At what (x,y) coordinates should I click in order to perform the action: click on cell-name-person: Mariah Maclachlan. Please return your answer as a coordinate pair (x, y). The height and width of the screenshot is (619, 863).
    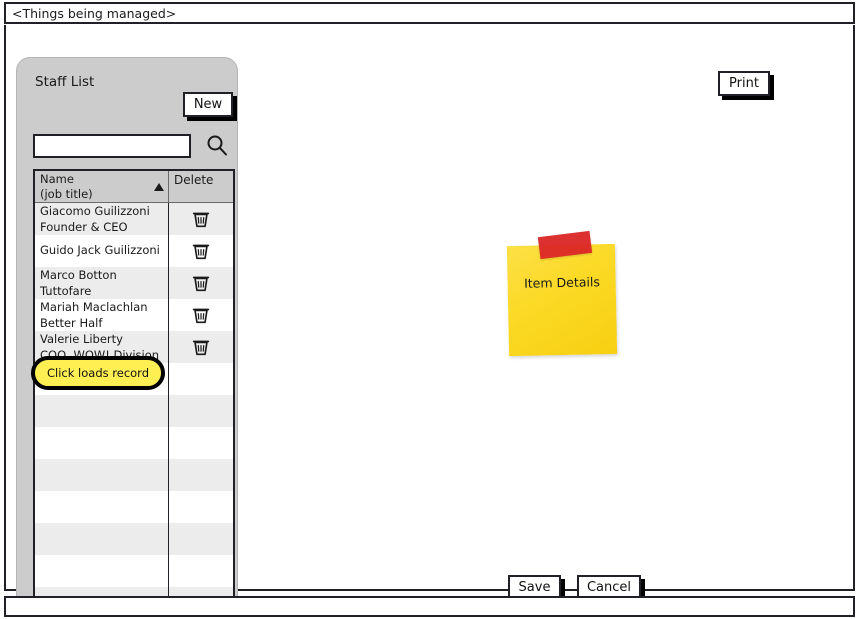
    Looking at the image, I should click on (94, 307).